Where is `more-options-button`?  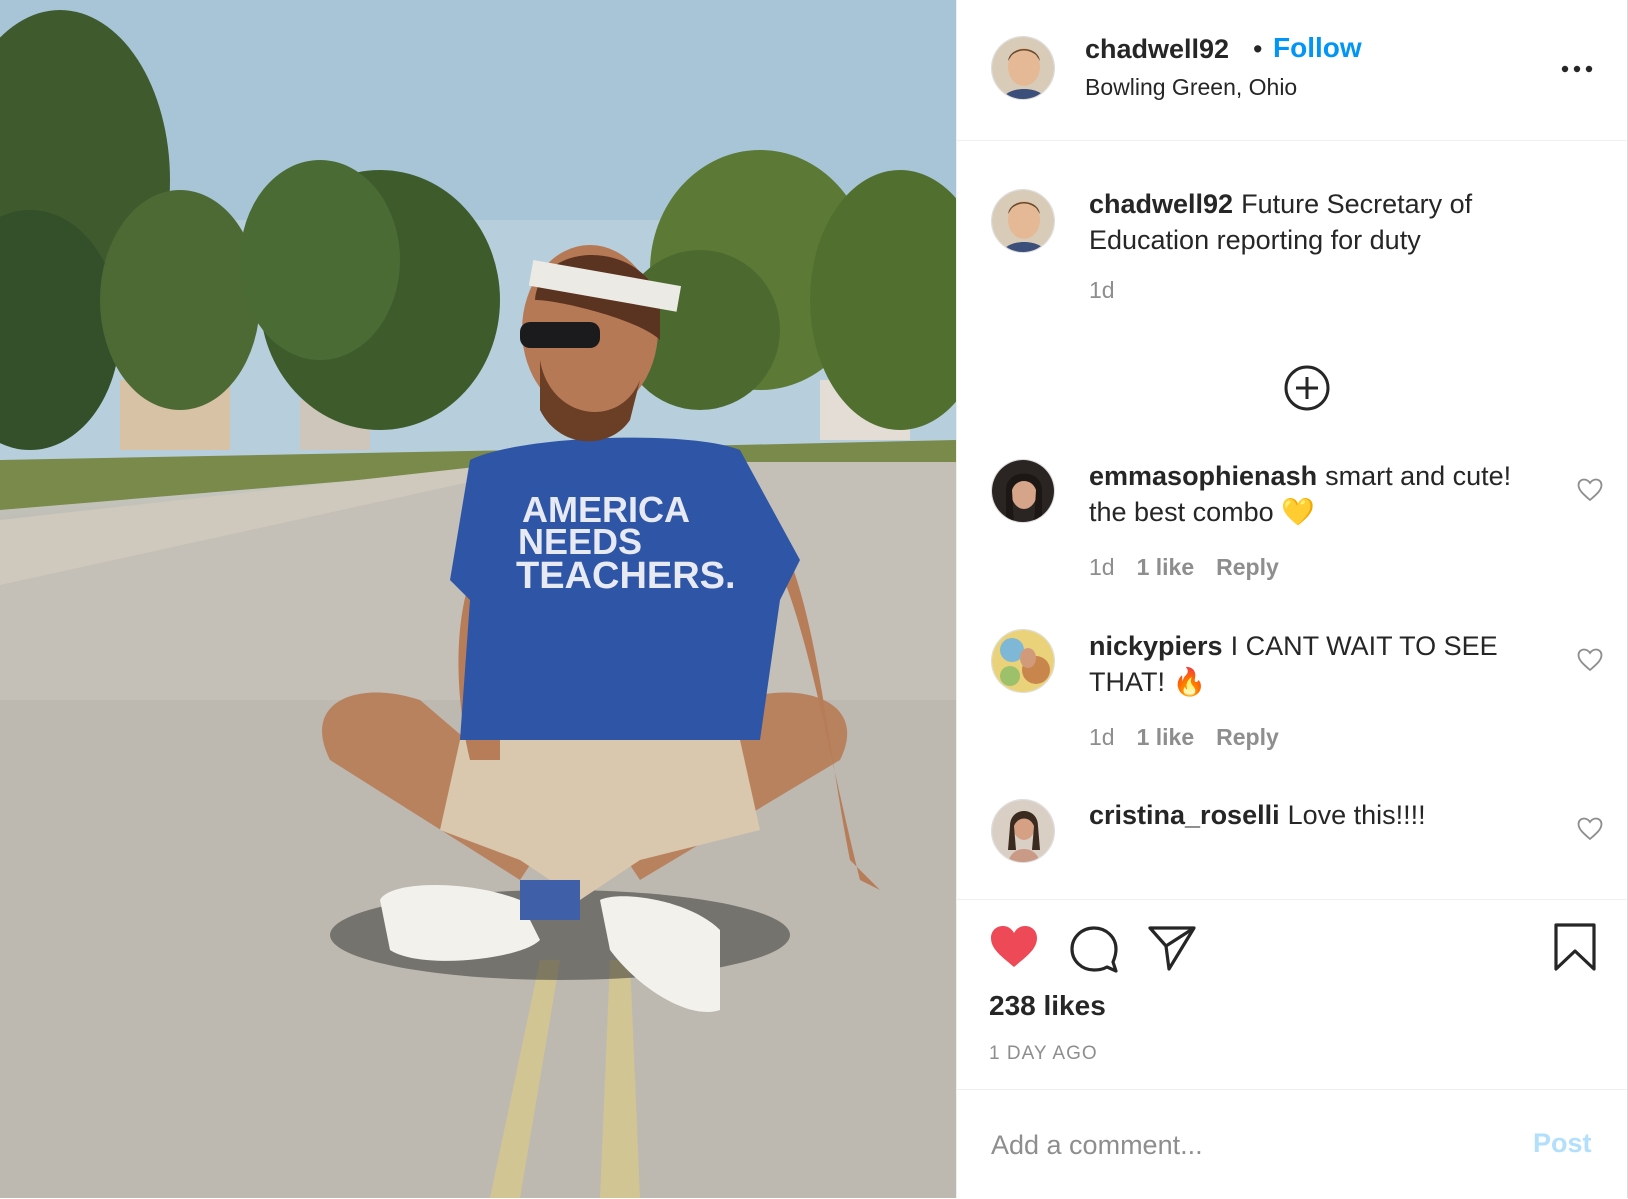
more-options-button is located at coordinates (1577, 69).